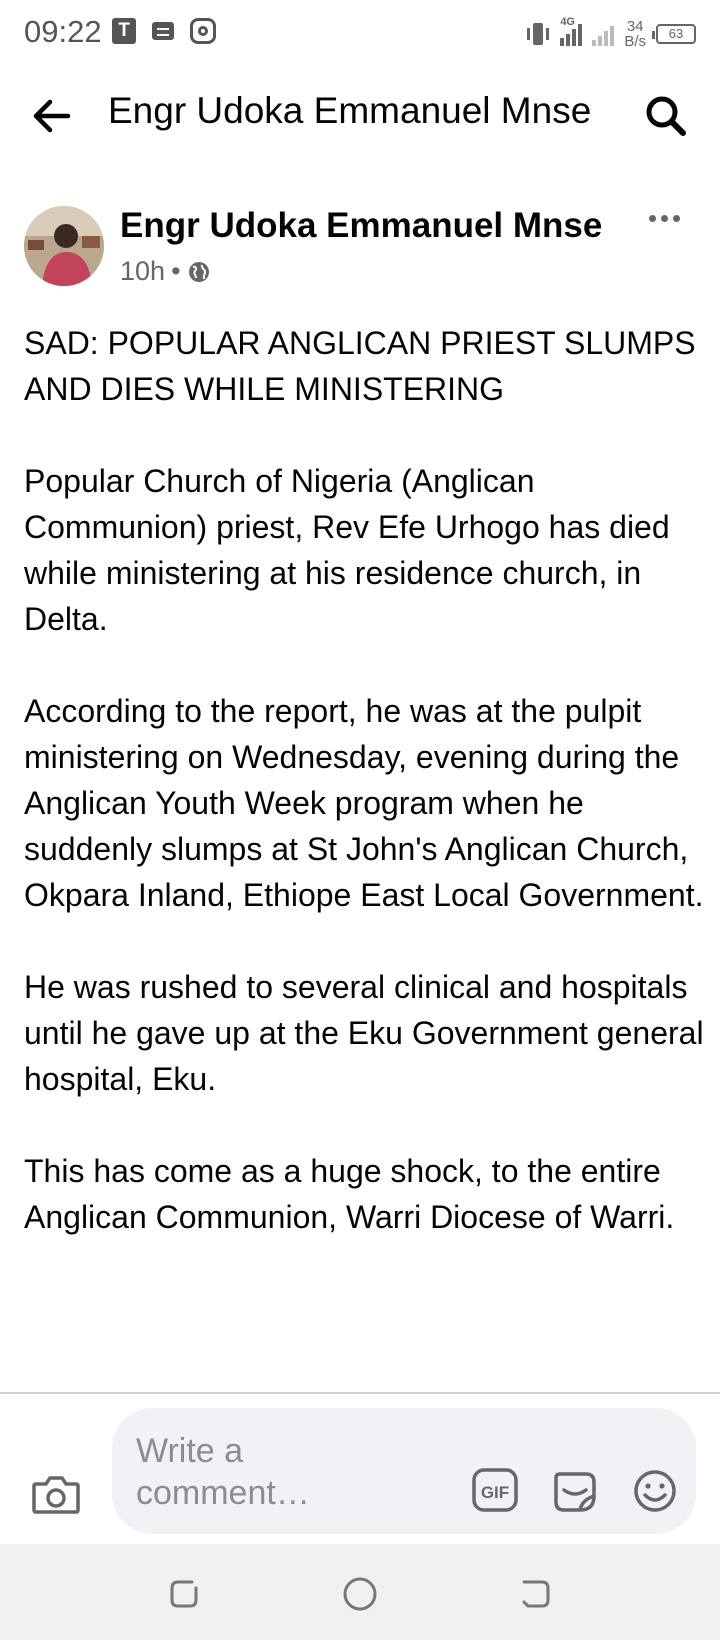 The image size is (720, 1640). What do you see at coordinates (575, 1491) in the screenshot?
I see `sticker-icon` at bounding box center [575, 1491].